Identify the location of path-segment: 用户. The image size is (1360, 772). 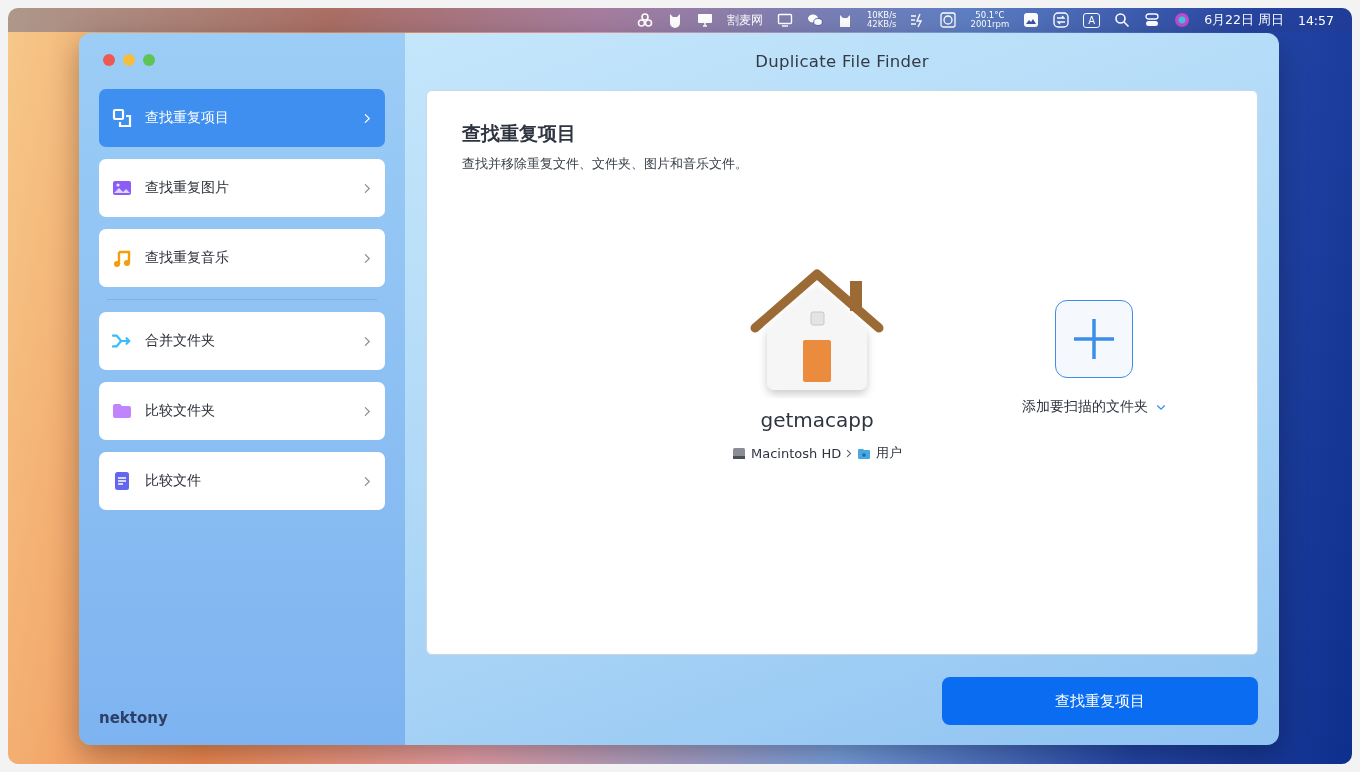
(889, 453).